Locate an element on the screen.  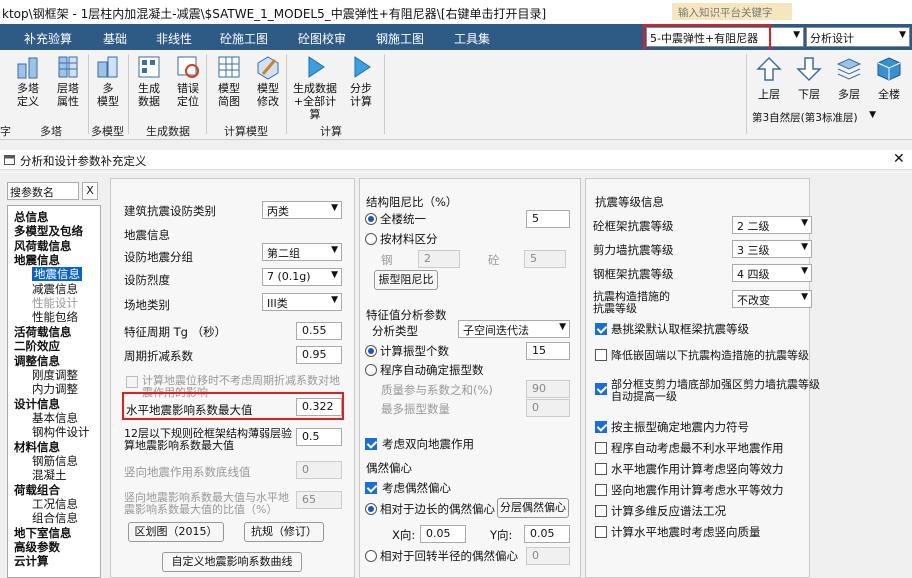
menu-concrete-drawing: 砼施工图 is located at coordinates (244, 38).